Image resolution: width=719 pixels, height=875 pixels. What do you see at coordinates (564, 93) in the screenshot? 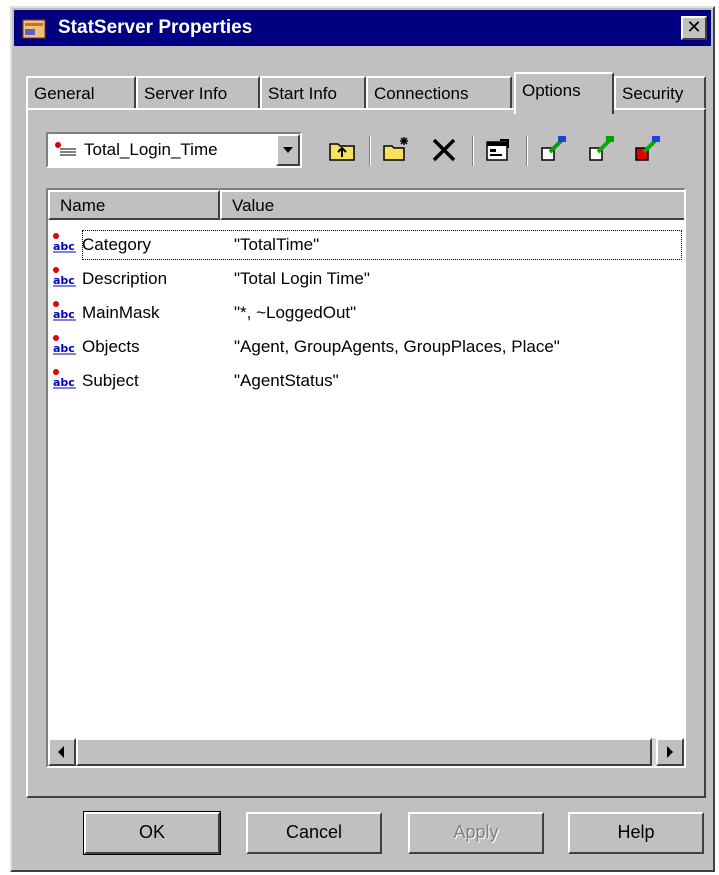
I see `tab-options: Options` at bounding box center [564, 93].